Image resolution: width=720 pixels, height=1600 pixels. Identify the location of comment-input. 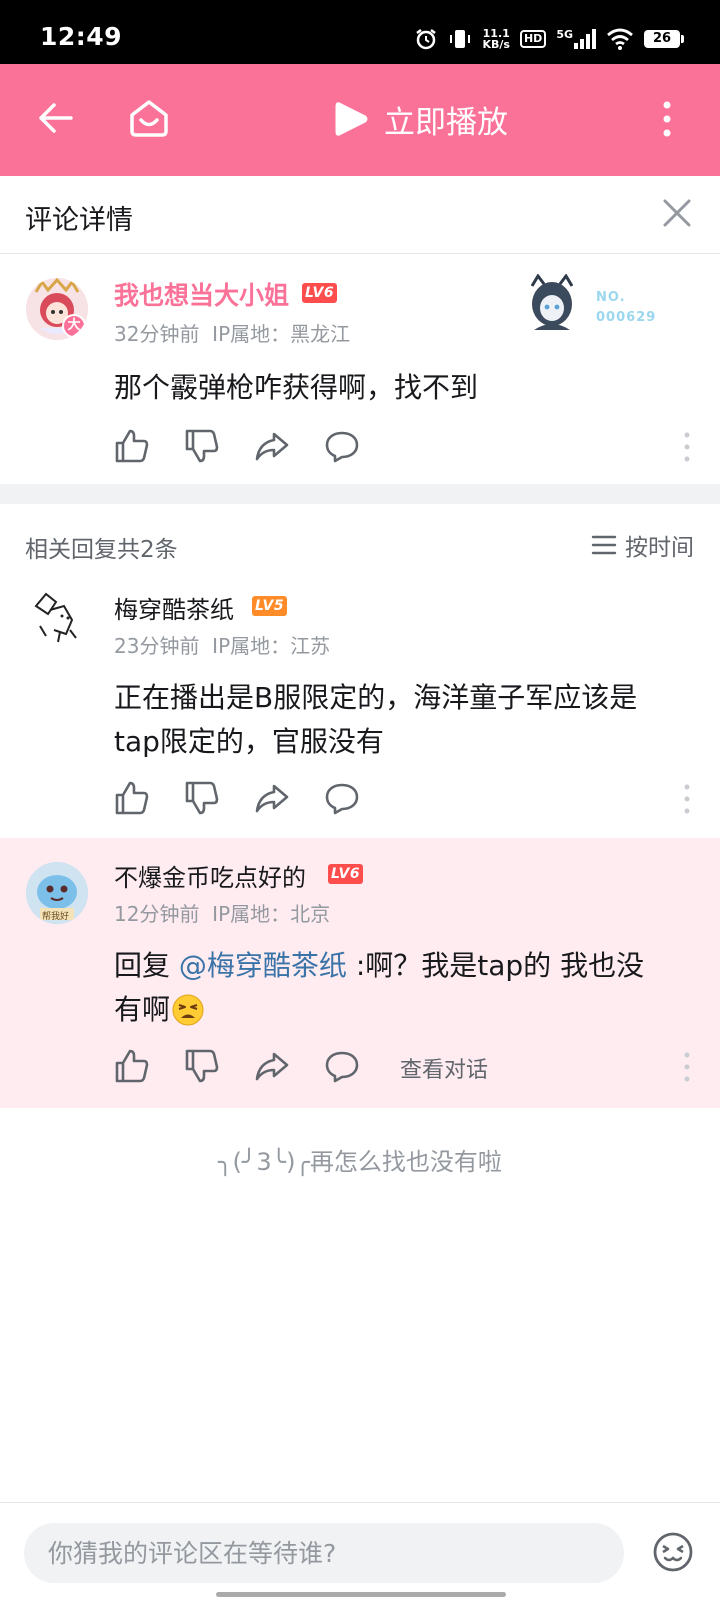
(324, 1553).